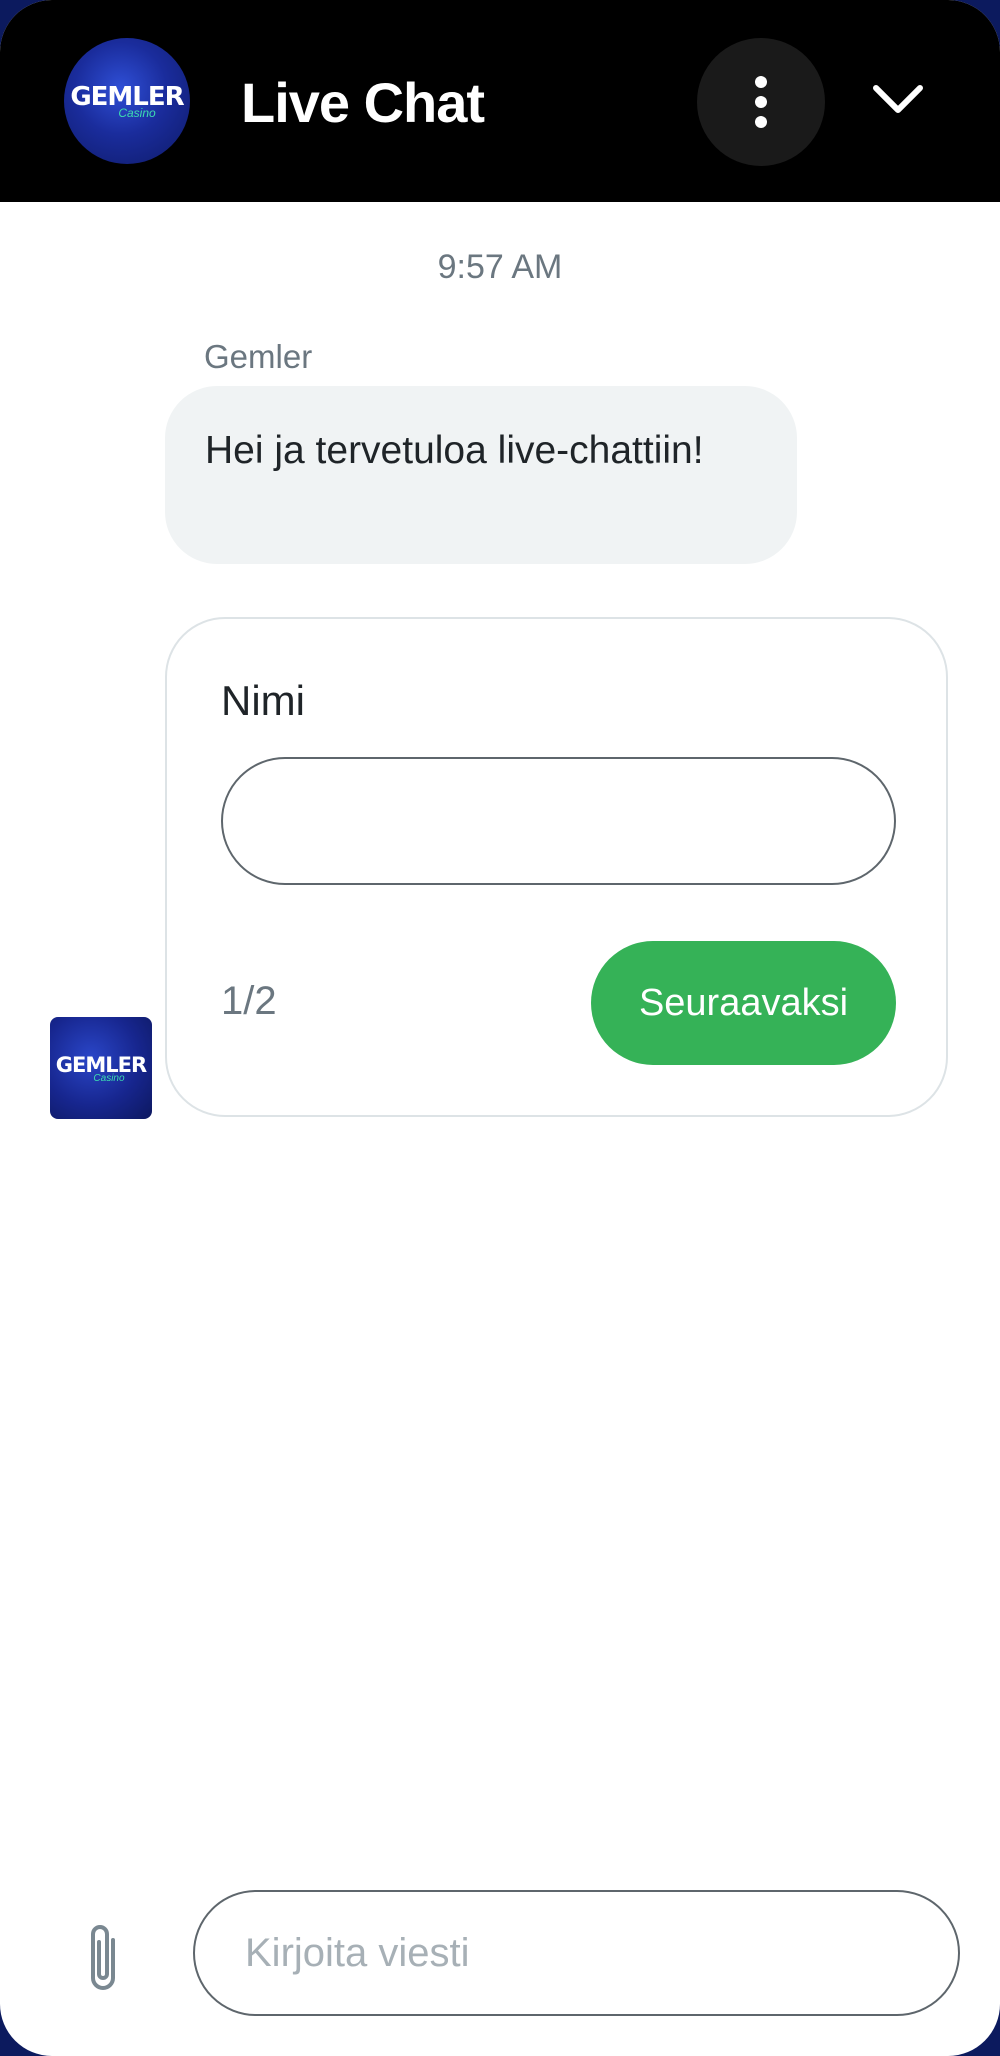 The height and width of the screenshot is (2056, 1000). Describe the element at coordinates (109, 1078) in the screenshot. I see `avatar-logo-subtext: Casino` at that location.